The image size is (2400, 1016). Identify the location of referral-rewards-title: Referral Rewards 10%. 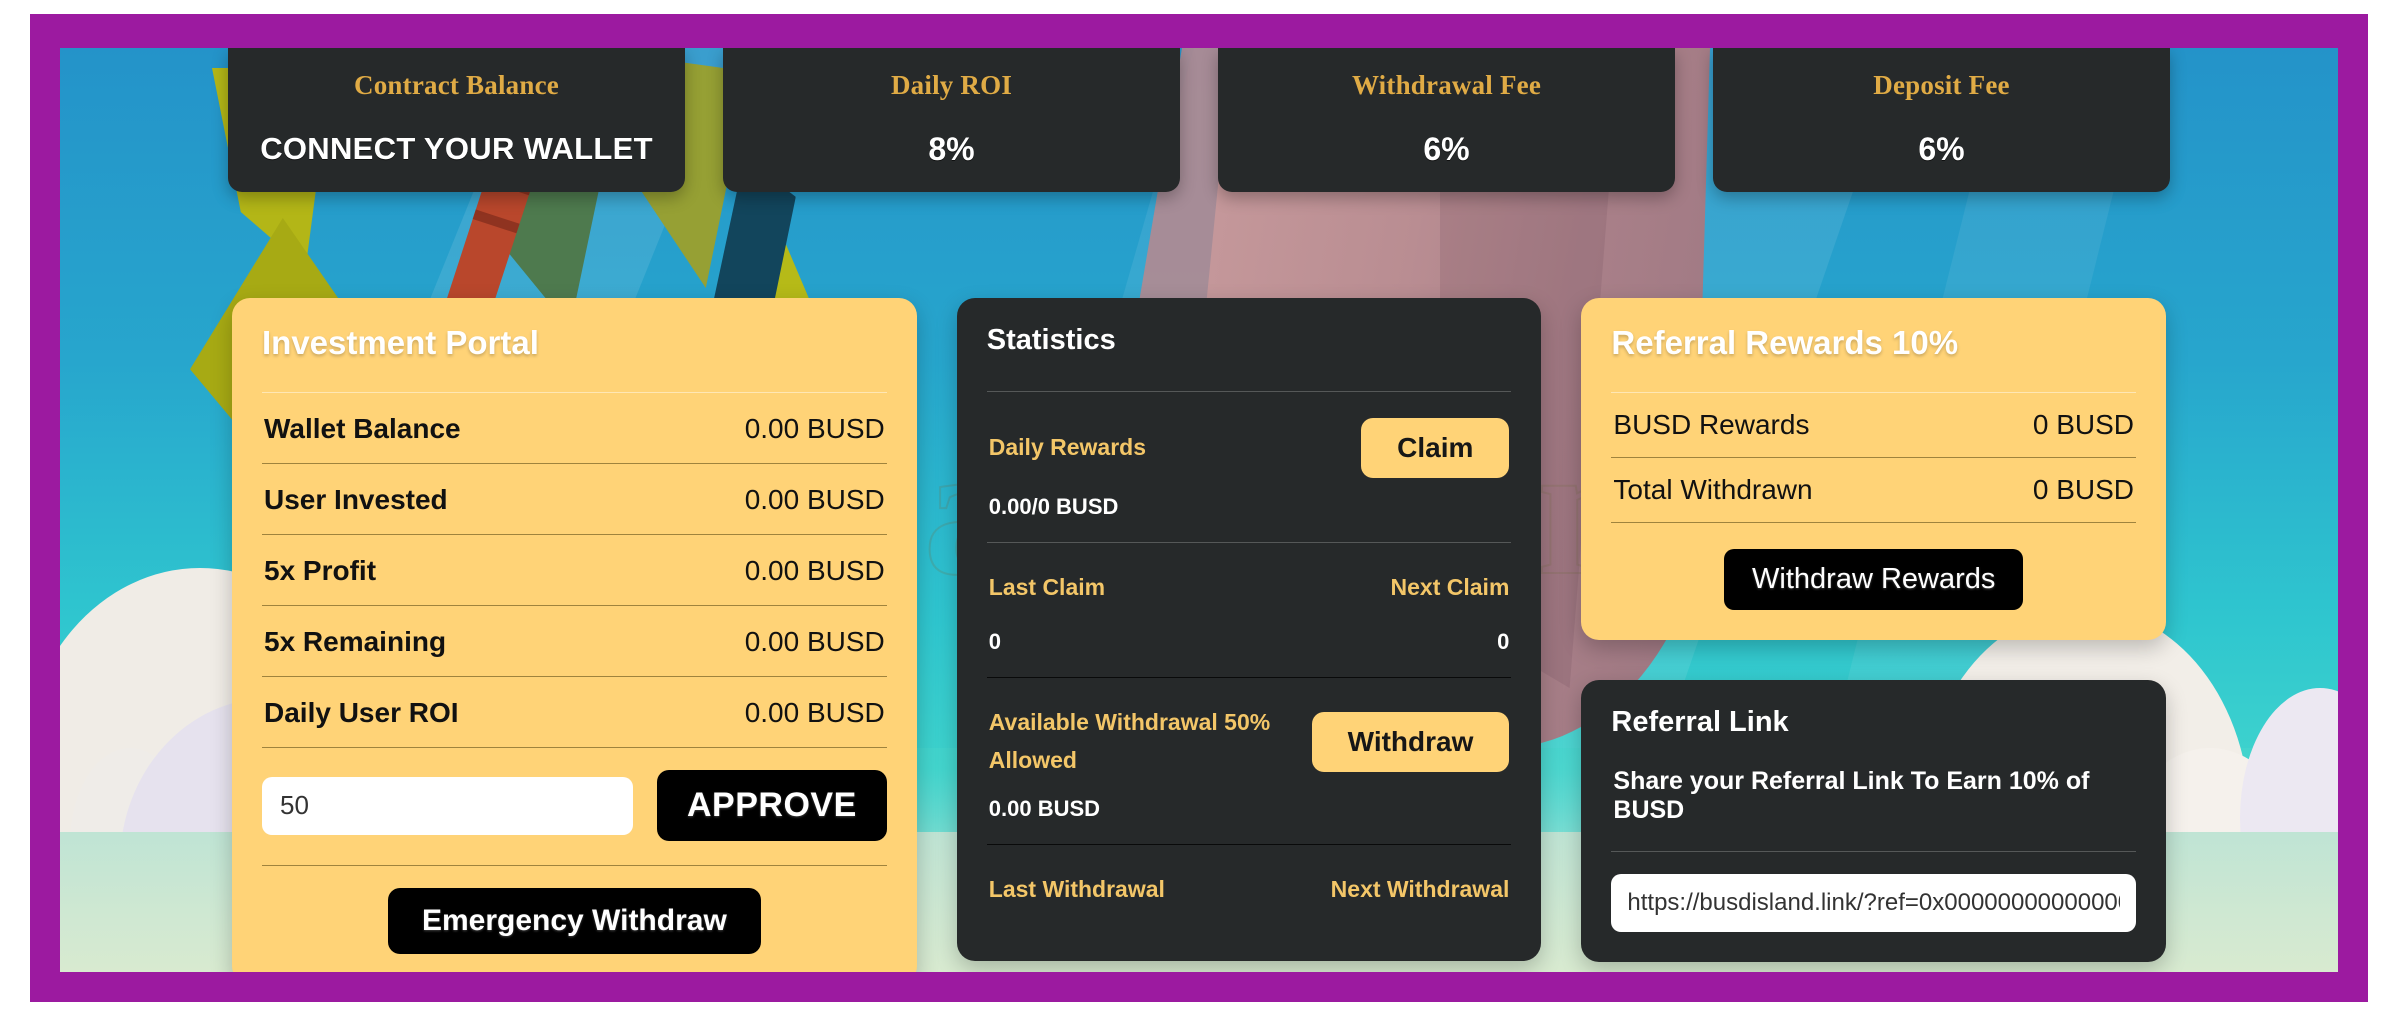
(1785, 342).